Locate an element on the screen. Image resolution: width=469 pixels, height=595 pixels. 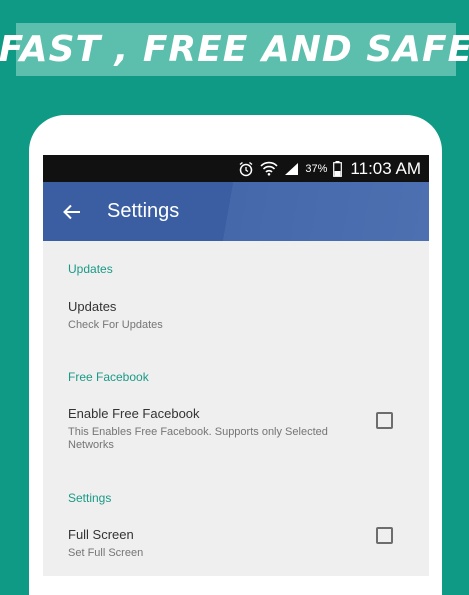
setting-updates: Updates Check For Updates is located at coordinates (248, 315).